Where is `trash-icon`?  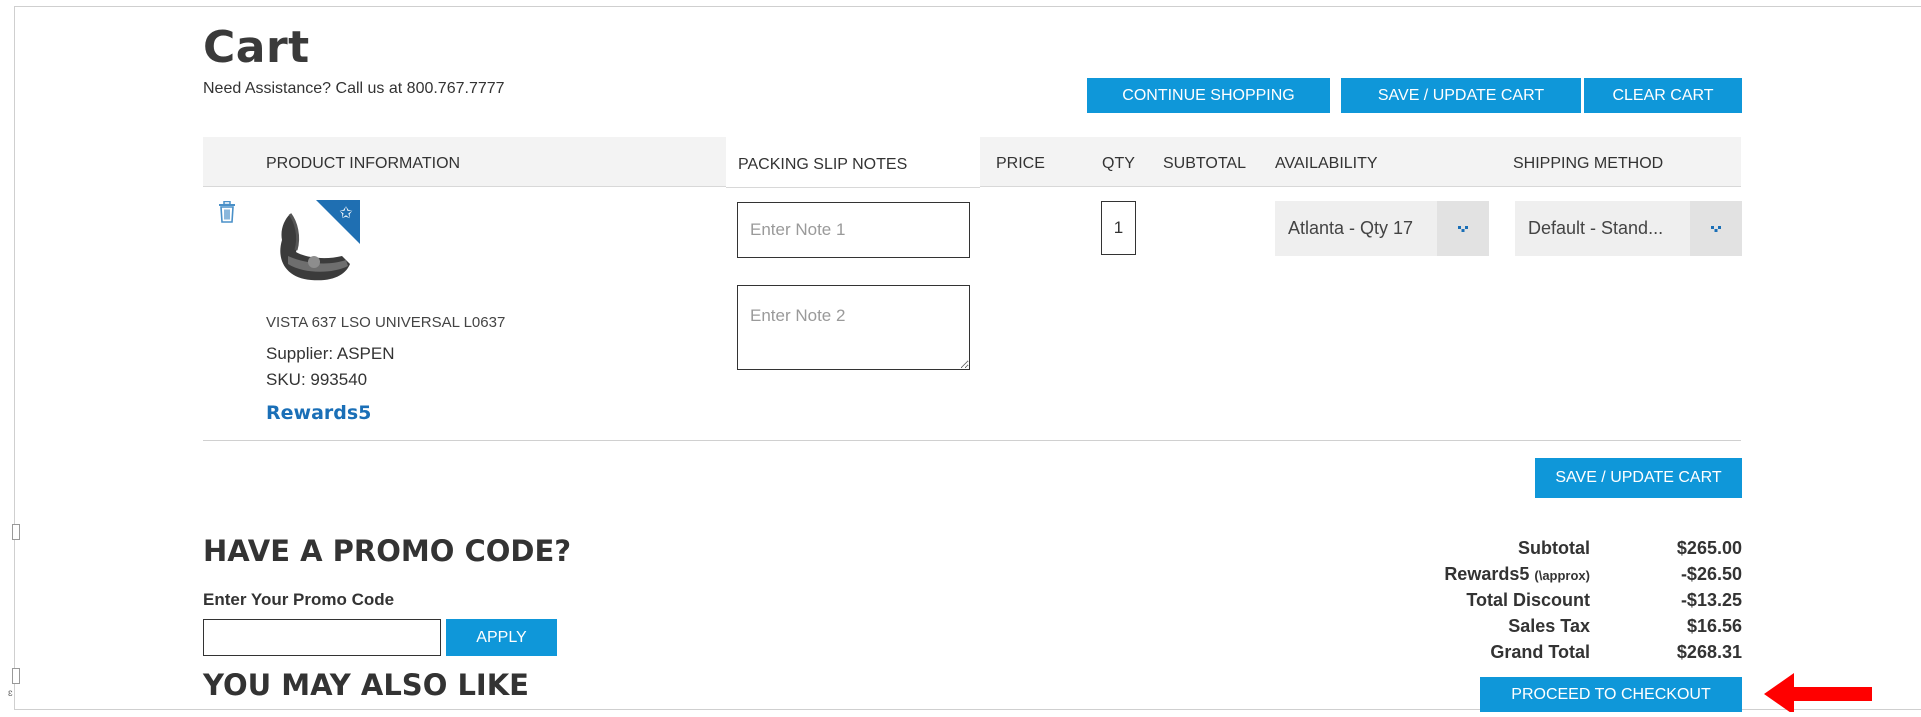 trash-icon is located at coordinates (227, 211).